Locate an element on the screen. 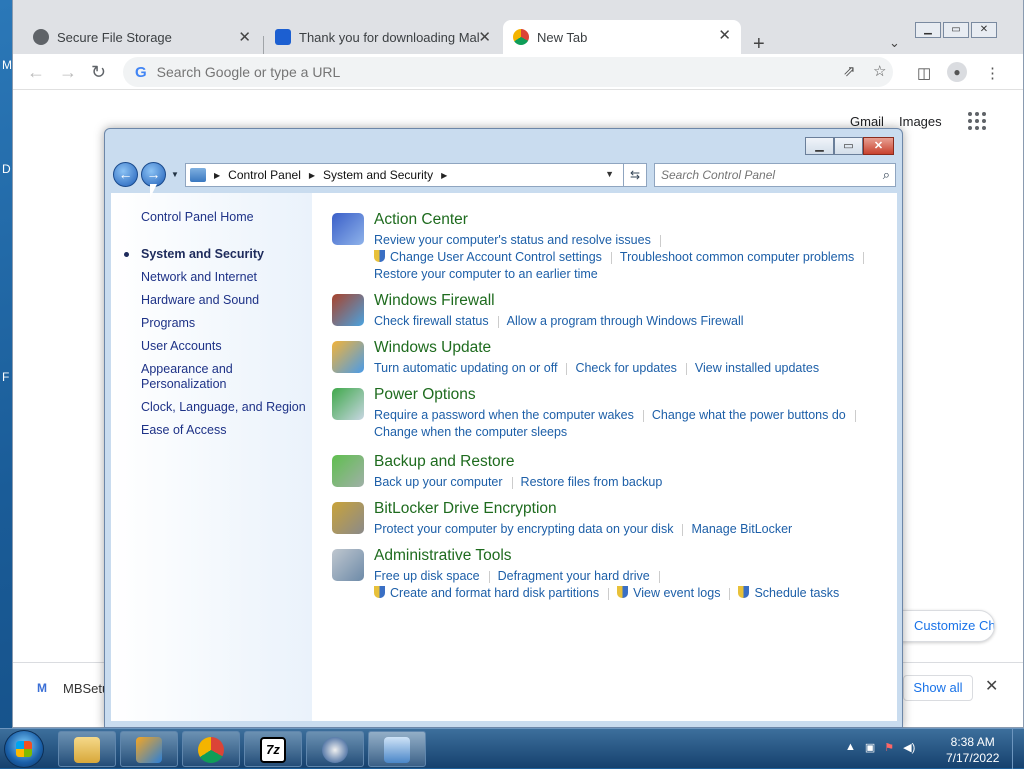 The image size is (1024, 769). task-link: Create and format hard disk partitions is located at coordinates (494, 593).